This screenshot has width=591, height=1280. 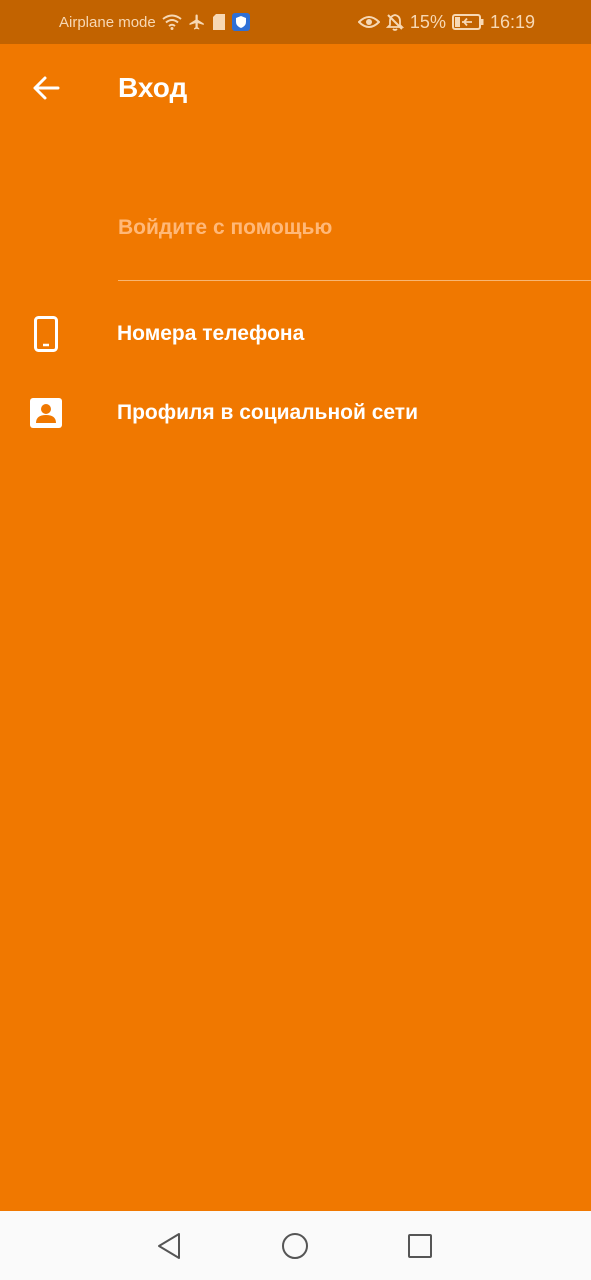 What do you see at coordinates (197, 22) in the screenshot?
I see `airplane-icon` at bounding box center [197, 22].